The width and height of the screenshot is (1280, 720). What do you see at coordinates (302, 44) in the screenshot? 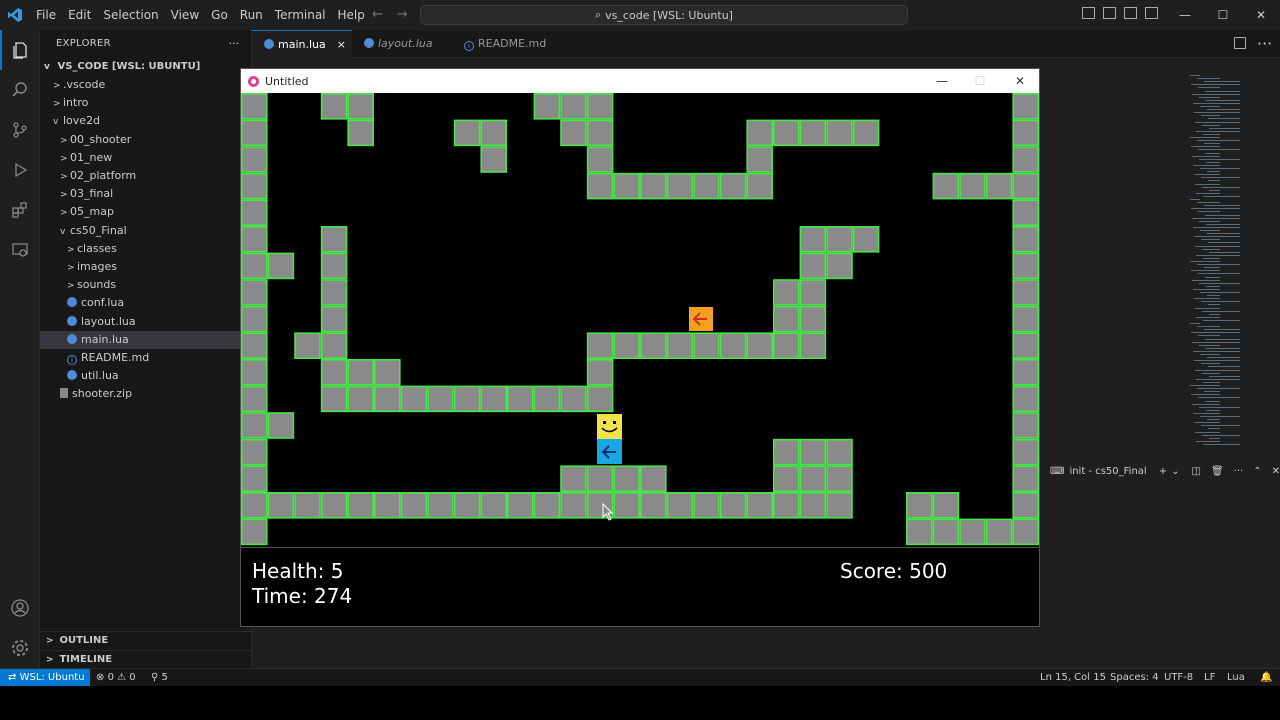
I see `tab-main-lua: main.lua ×` at bounding box center [302, 44].